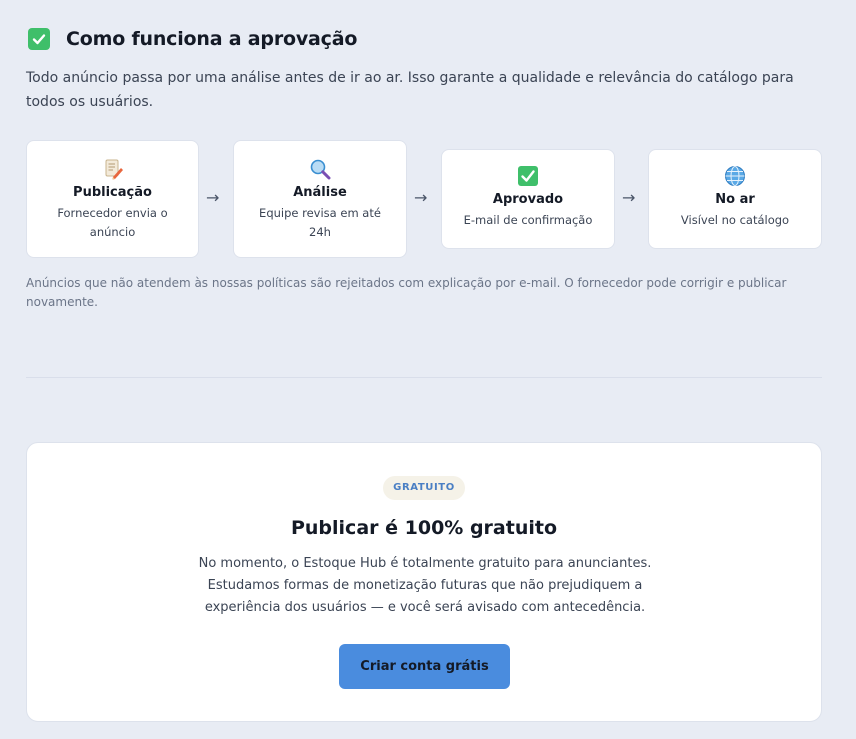 The width and height of the screenshot is (856, 739). I want to click on section-divider, so click(424, 377).